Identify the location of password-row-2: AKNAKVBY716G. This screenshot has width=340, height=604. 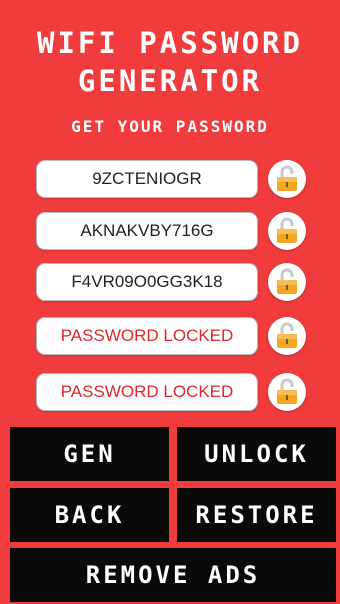
(171, 232).